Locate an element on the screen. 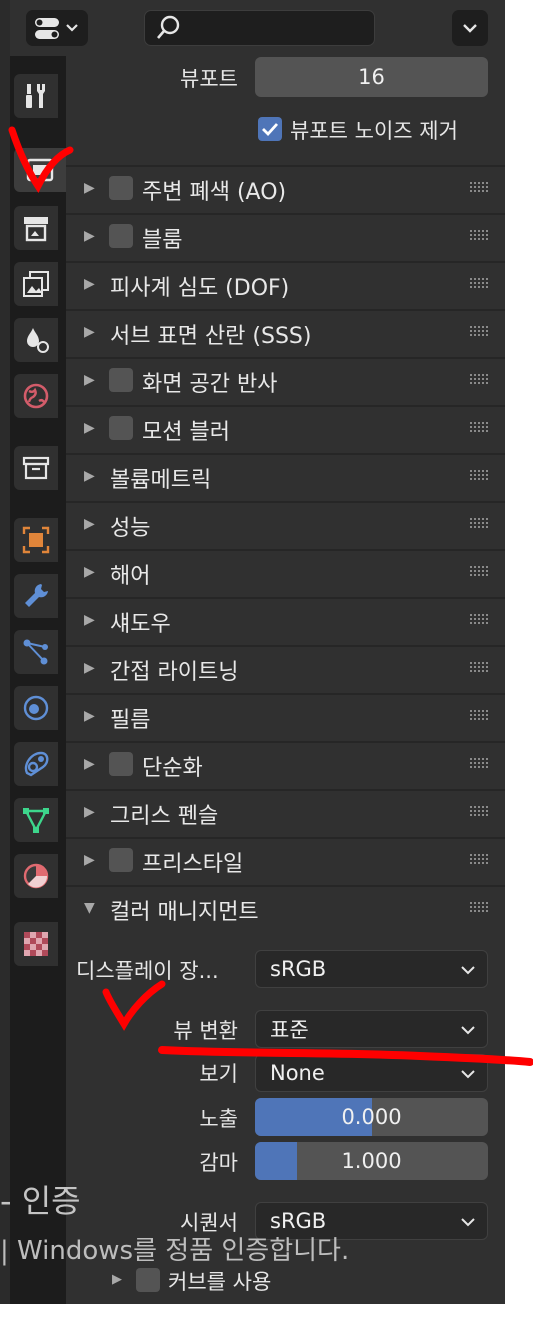 The height and width of the screenshot is (1318, 533). panel-header: ▶ 화면 공간 반사 is located at coordinates (285, 380).